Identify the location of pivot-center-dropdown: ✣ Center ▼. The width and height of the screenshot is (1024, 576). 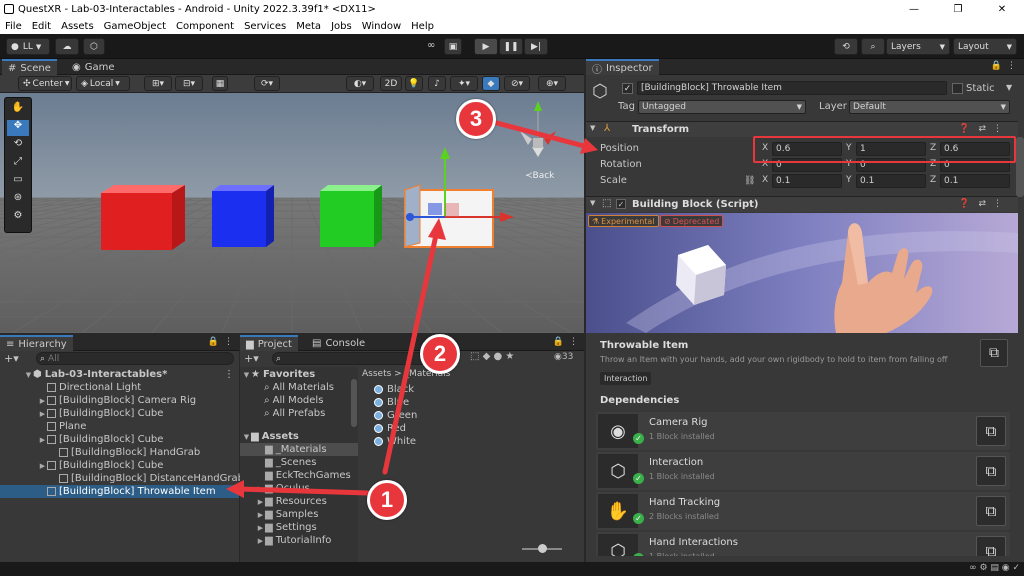
(45, 83).